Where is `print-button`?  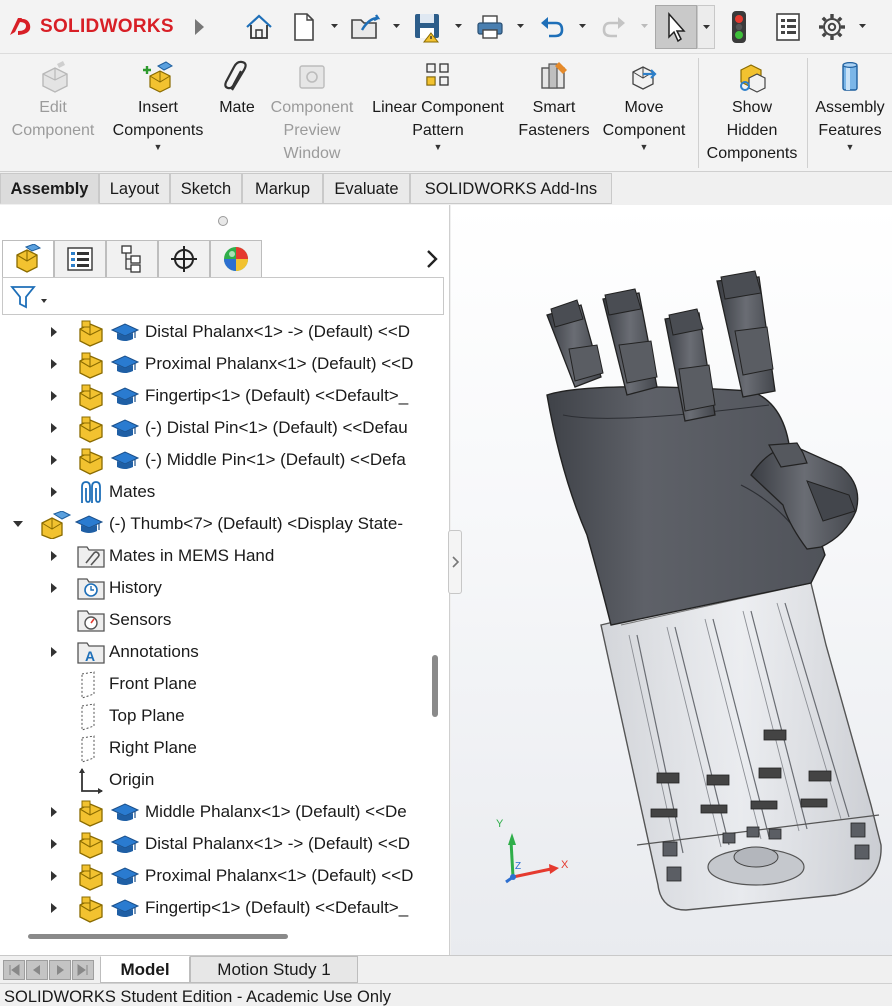
print-button is located at coordinates (490, 27).